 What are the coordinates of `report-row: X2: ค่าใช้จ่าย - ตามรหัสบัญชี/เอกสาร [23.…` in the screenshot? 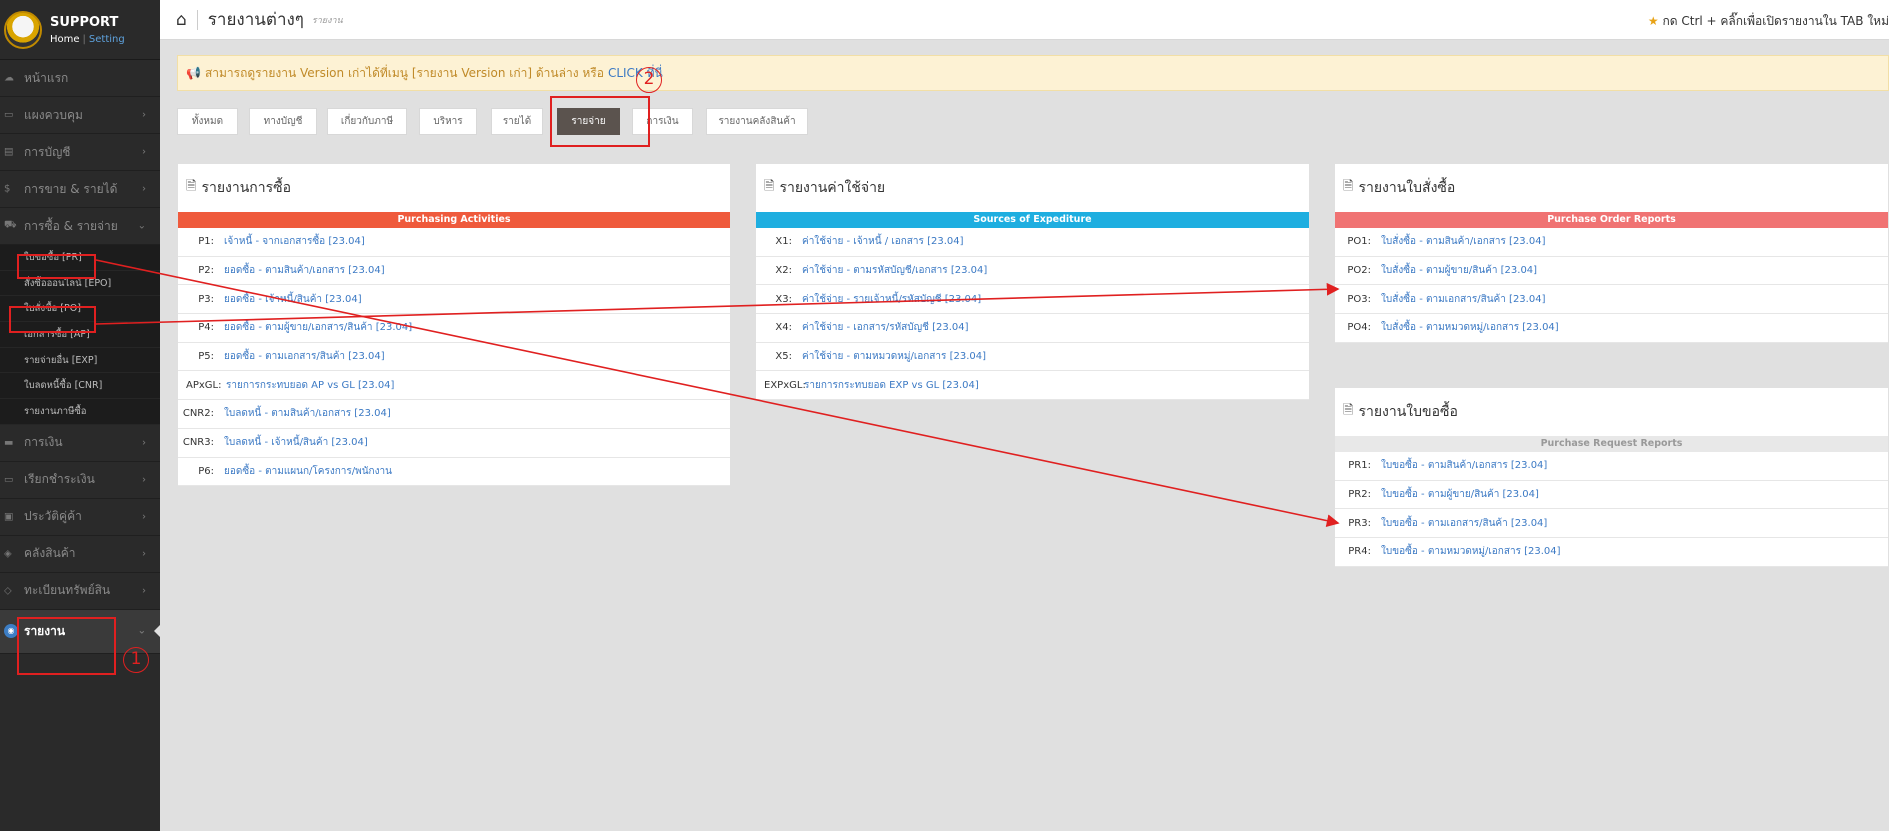 It's located at (1032, 271).